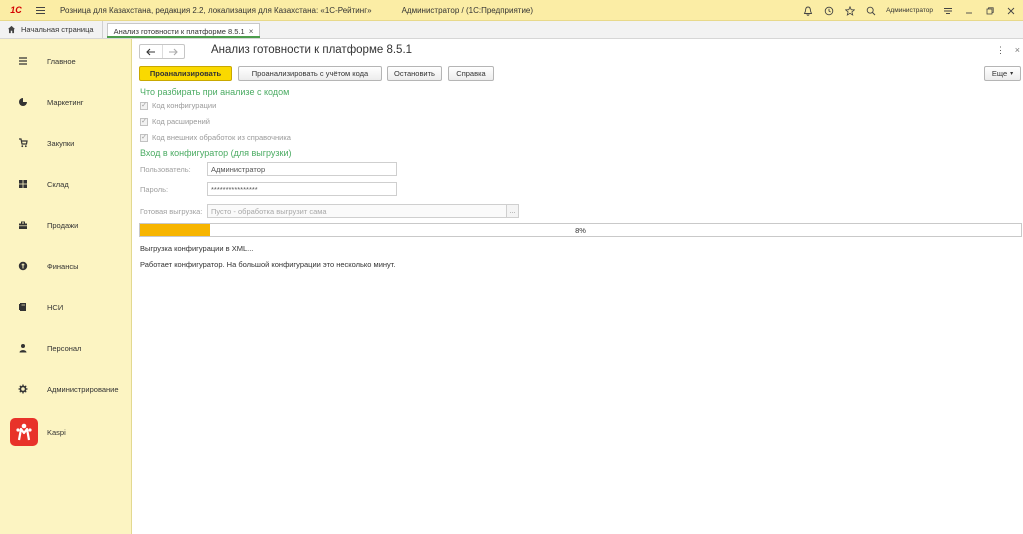 This screenshot has width=1023, height=534. I want to click on export-field-label: Готовая выгрузка:, so click(171, 211).